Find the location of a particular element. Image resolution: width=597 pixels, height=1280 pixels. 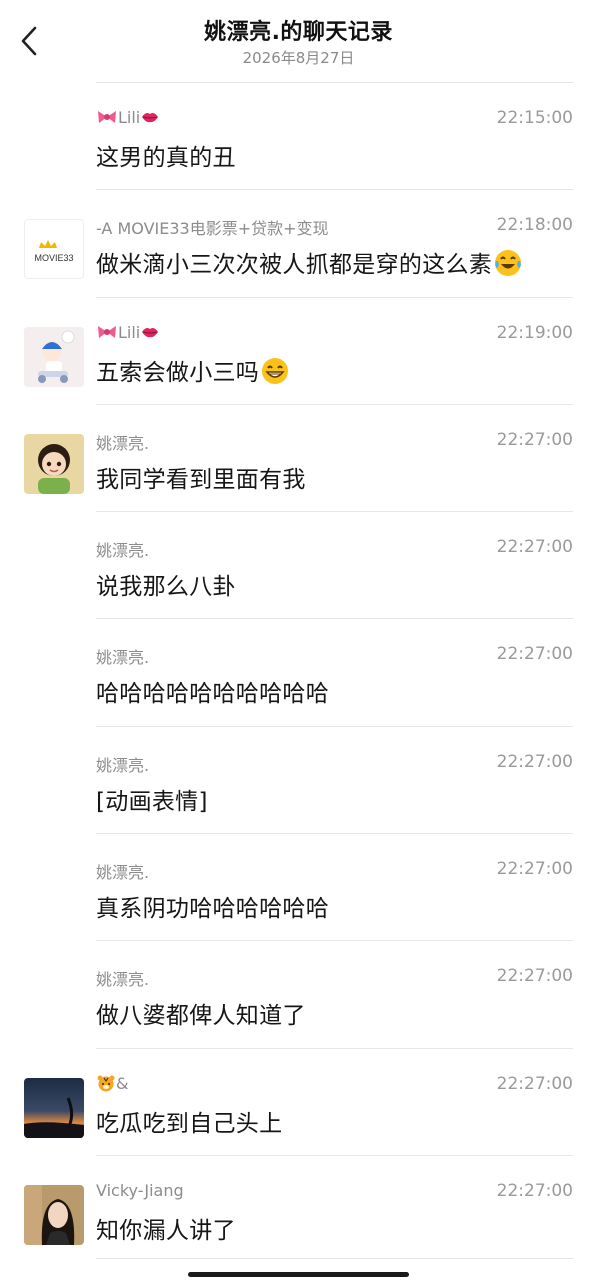

cartoon-scooter-avatar is located at coordinates (54, 356).